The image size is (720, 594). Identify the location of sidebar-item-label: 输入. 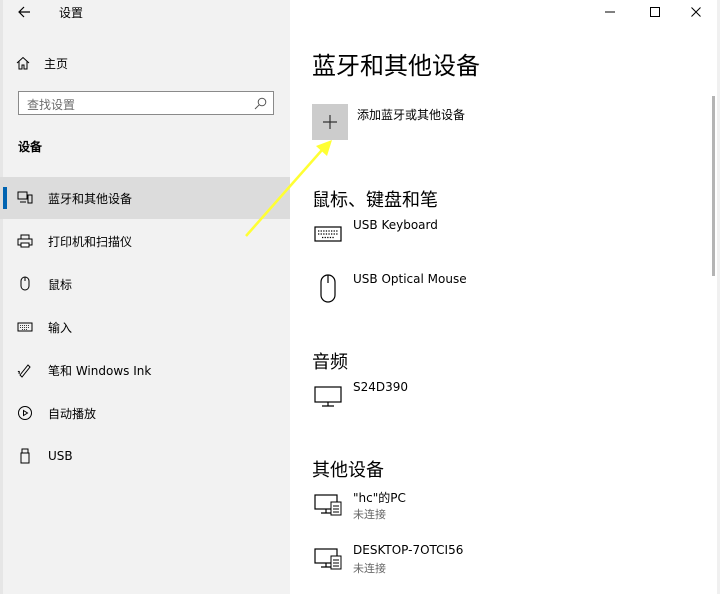
(60, 327).